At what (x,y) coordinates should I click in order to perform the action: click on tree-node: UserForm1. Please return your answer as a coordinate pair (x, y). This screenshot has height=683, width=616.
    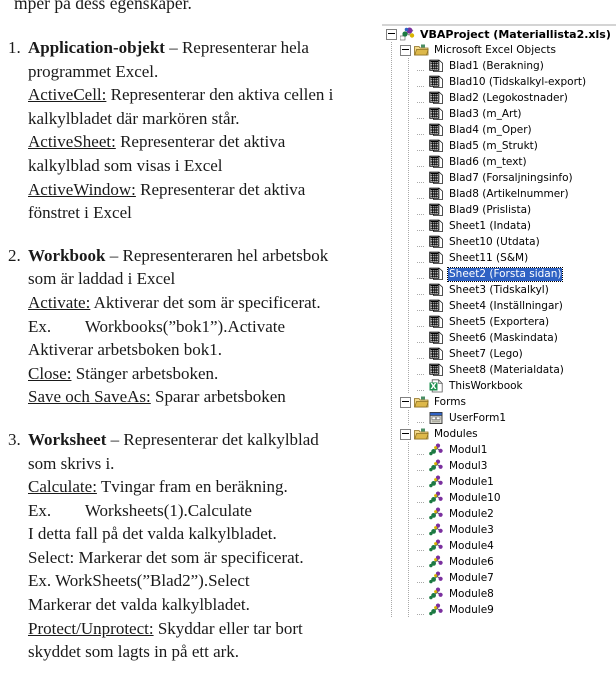
    Looking at the image, I should click on (499, 418).